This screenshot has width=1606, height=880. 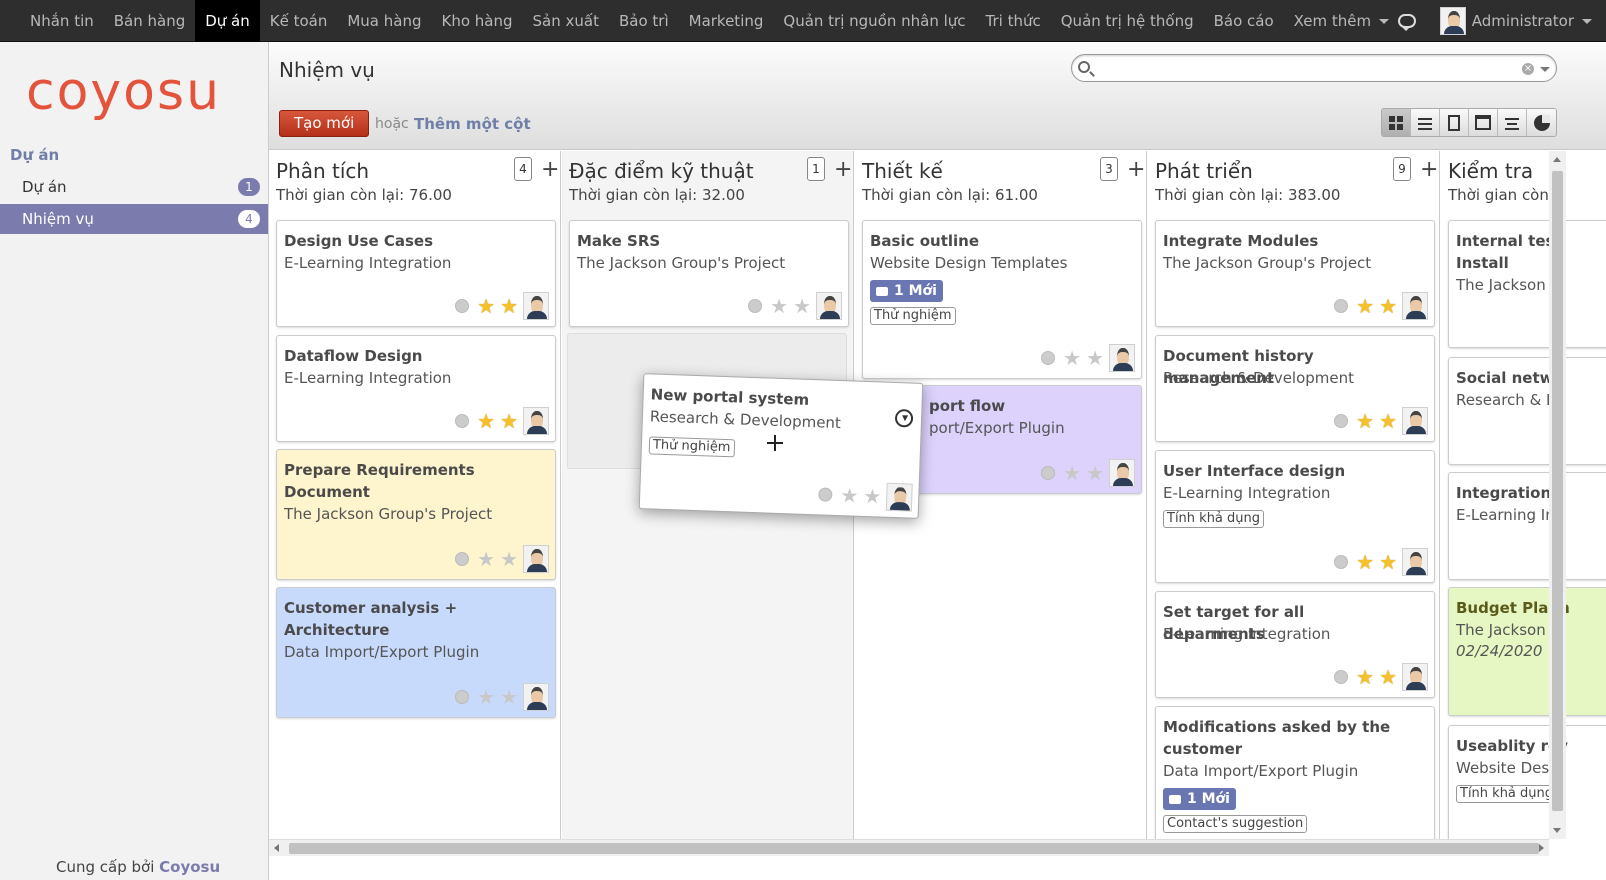 What do you see at coordinates (1452, 21) in the screenshot?
I see `user-avatar` at bounding box center [1452, 21].